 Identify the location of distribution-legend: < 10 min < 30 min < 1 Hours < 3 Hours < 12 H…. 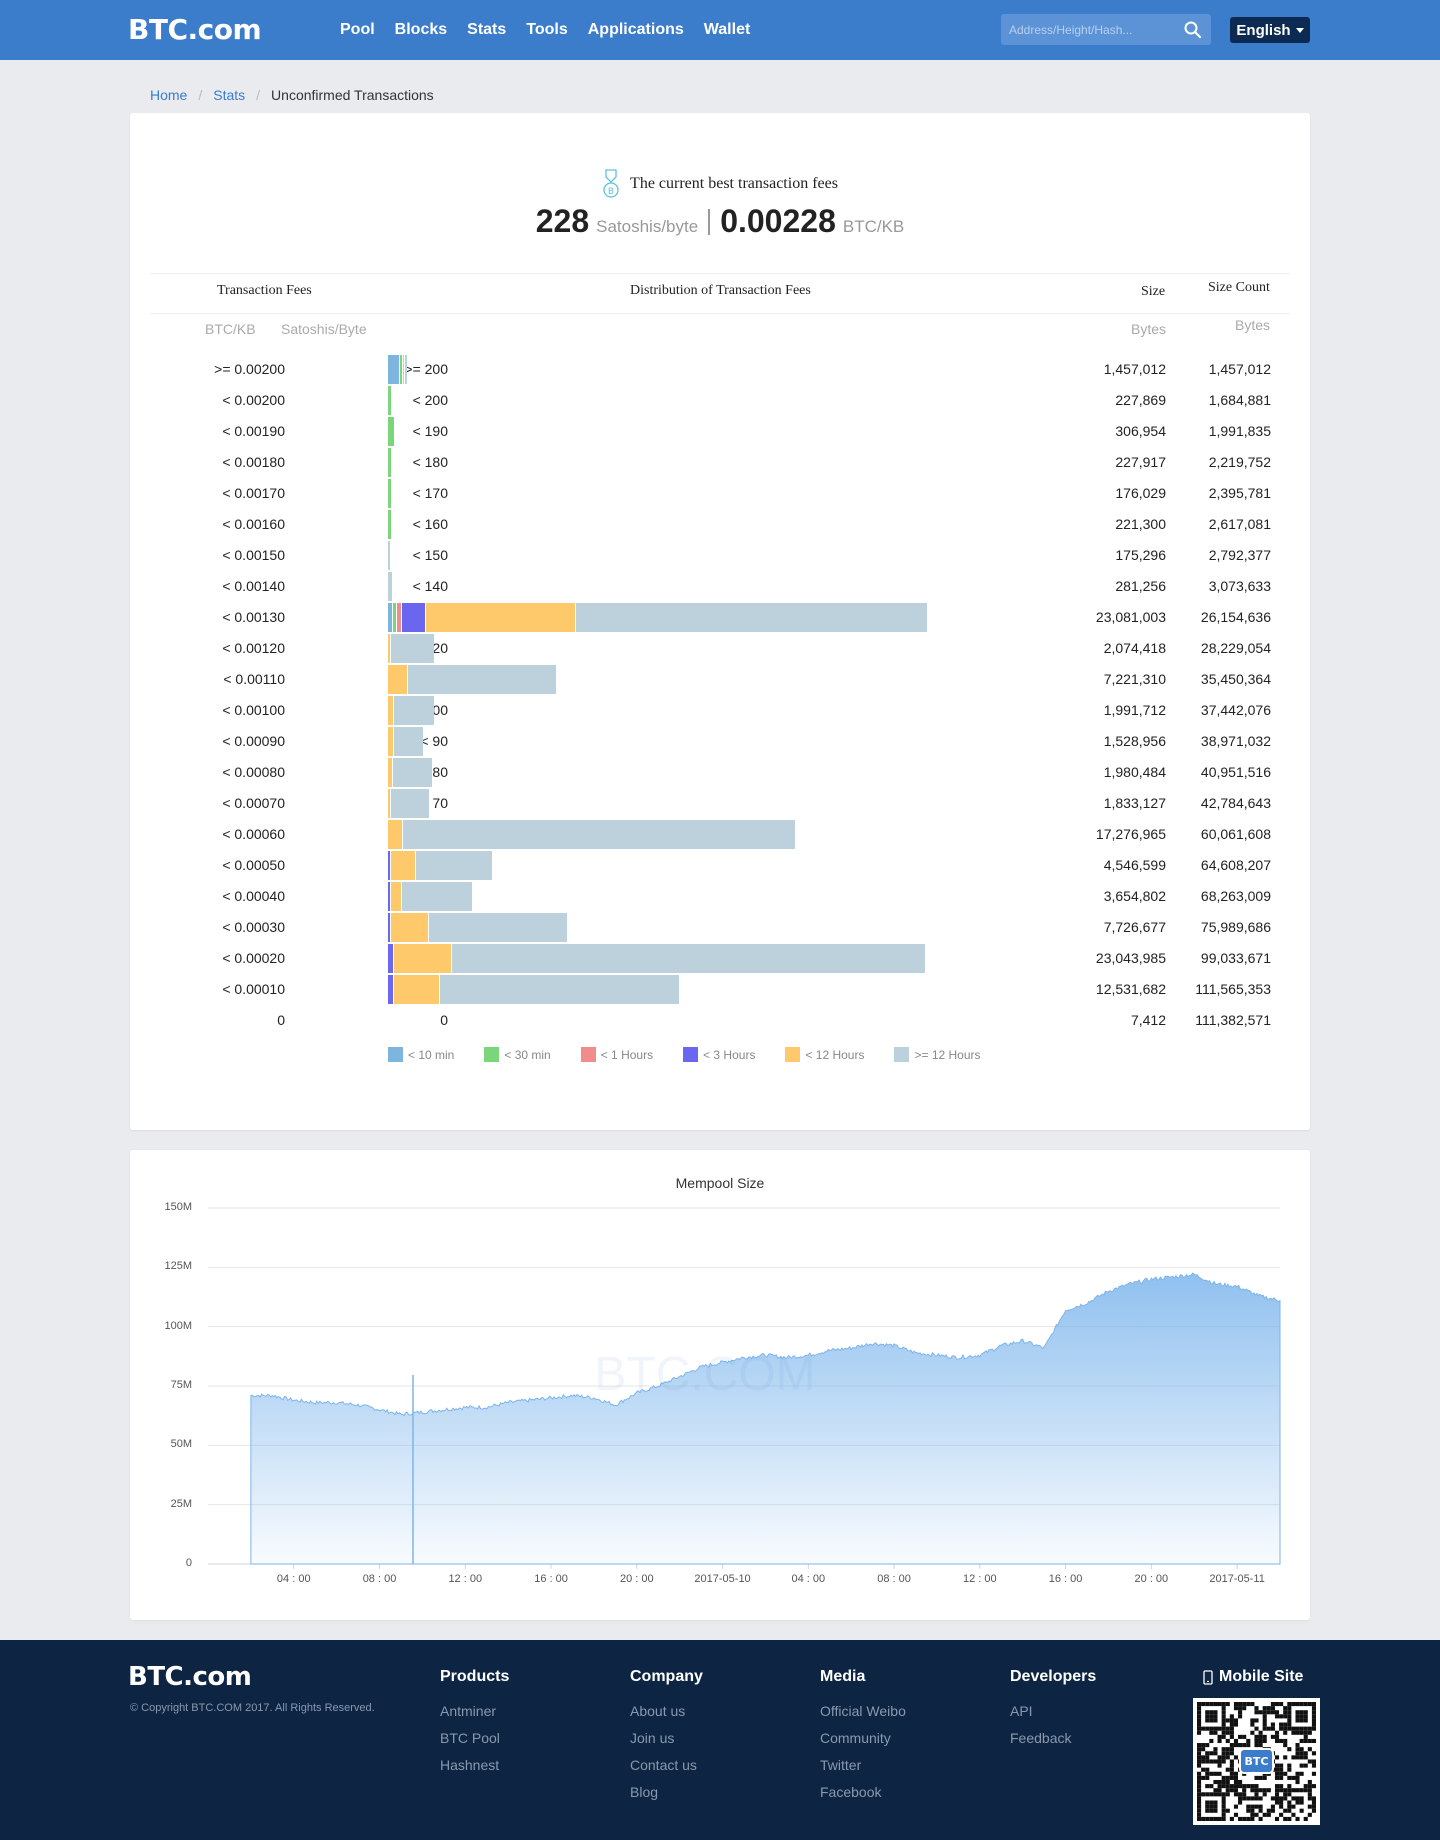
(699, 1054).